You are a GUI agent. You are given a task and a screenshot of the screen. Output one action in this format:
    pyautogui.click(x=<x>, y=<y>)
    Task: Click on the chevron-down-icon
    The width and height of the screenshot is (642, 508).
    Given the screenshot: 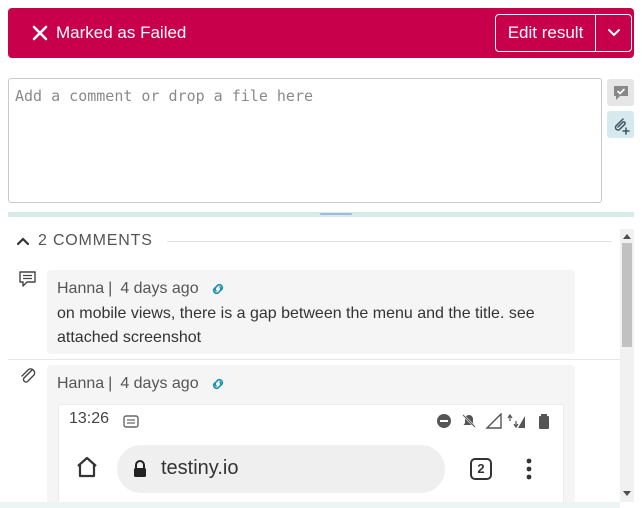 What is the action you would take?
    pyautogui.click(x=613, y=33)
    